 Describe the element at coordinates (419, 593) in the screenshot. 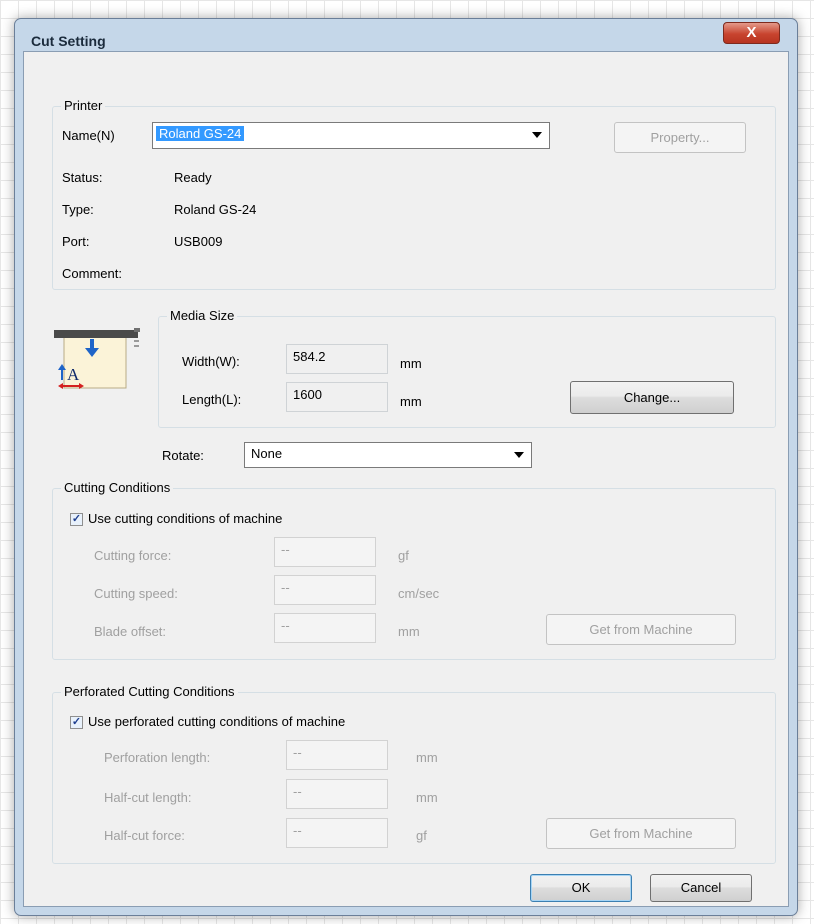

I see `cutting-speed-unit: cm/sec` at that location.